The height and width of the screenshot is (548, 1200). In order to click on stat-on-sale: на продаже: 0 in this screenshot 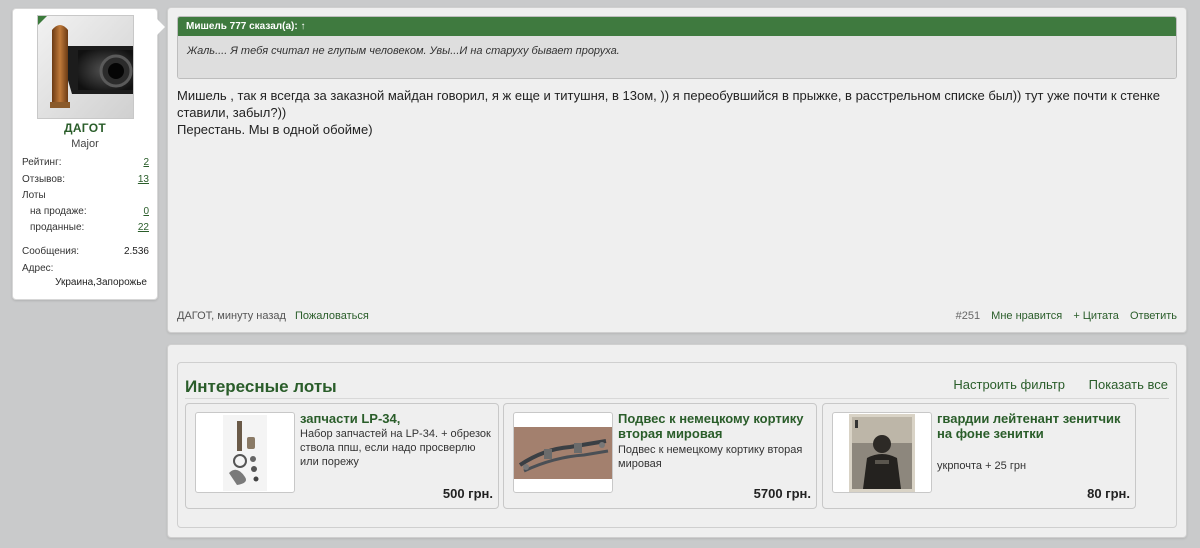, I will do `click(89, 211)`.